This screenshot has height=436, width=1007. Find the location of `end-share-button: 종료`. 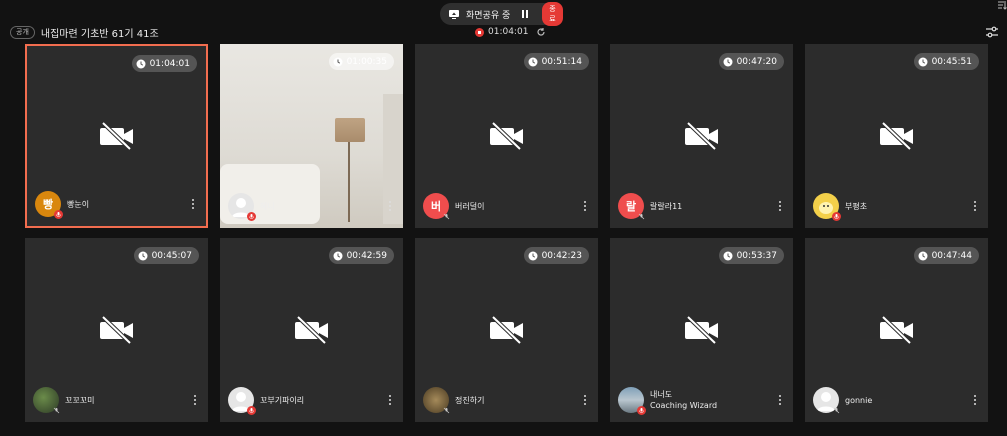

end-share-button: 종료 is located at coordinates (552, 14).